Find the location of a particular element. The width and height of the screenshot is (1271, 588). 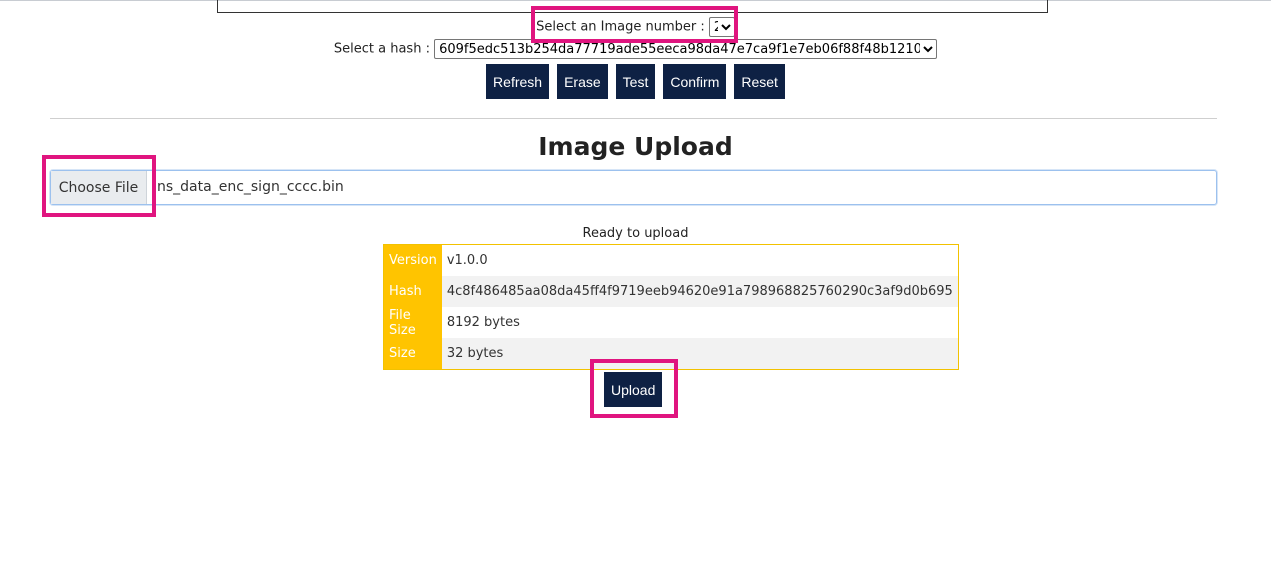

test-button: Test is located at coordinates (635, 81).